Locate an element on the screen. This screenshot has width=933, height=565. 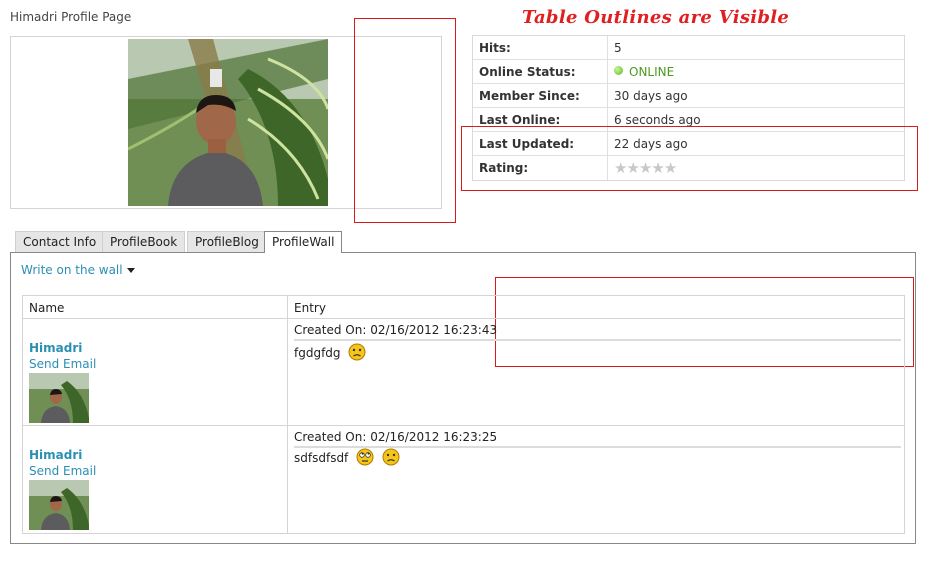
entry-text: fgdgfdg is located at coordinates (330, 353).